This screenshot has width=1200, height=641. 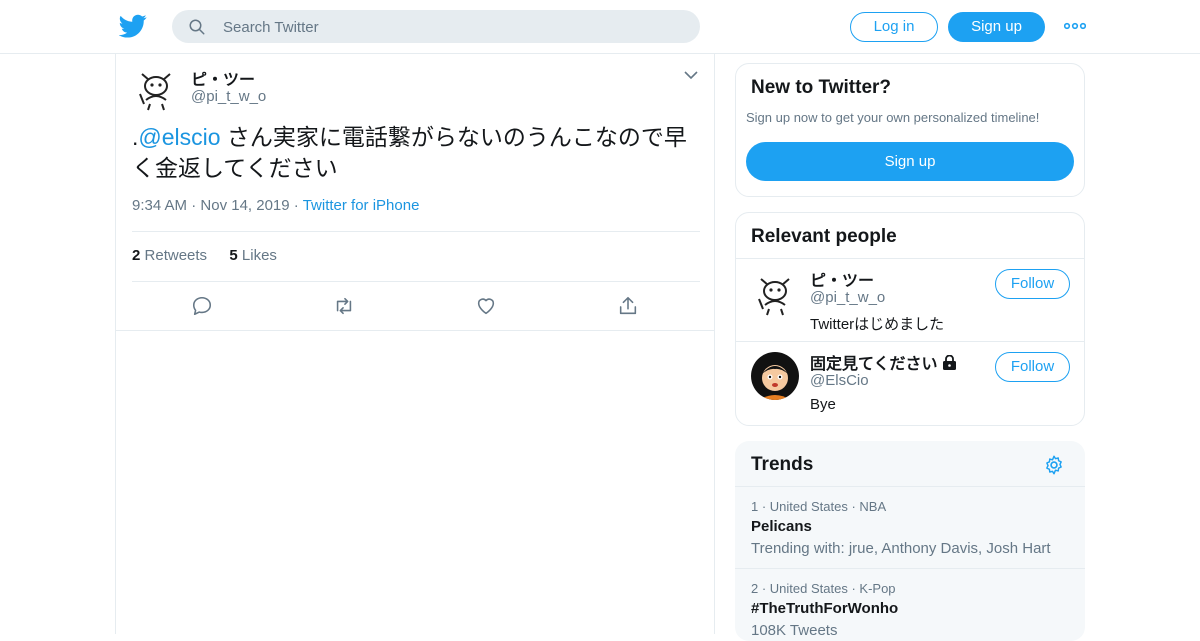 I want to click on search-icon, so click(x=197, y=27).